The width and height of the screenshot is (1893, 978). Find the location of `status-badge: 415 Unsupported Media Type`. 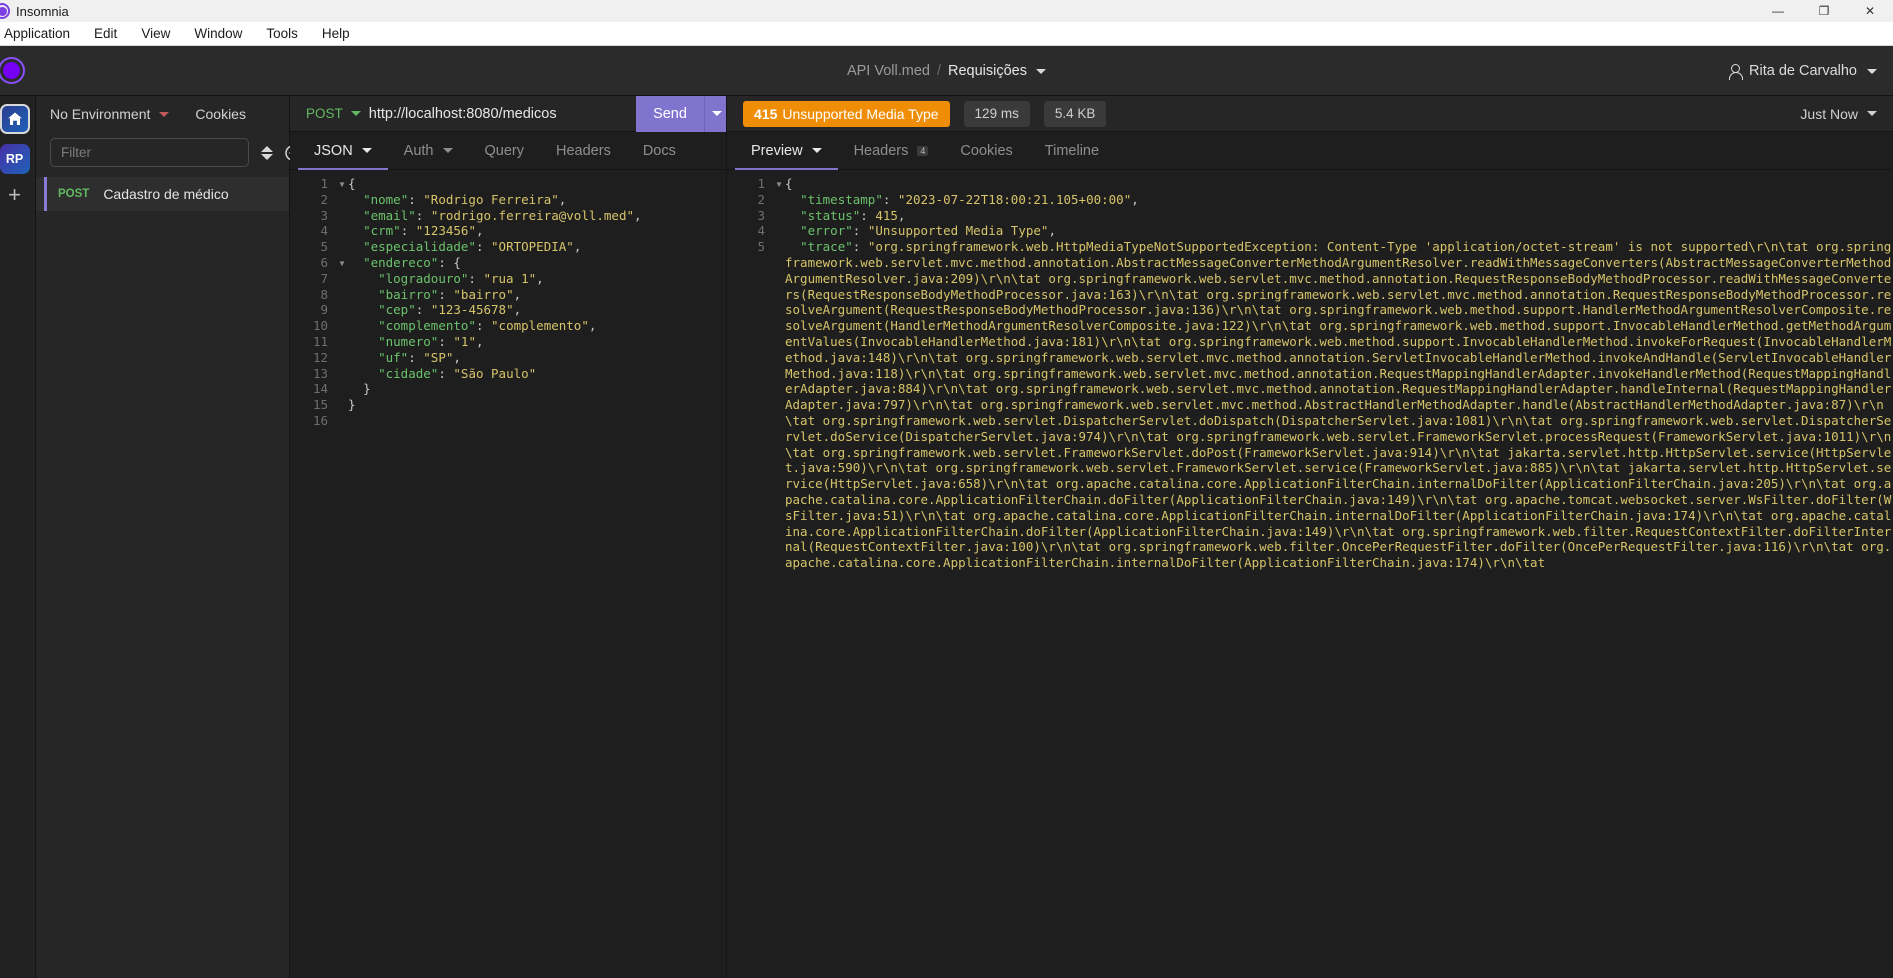

status-badge: 415 Unsupported Media Type is located at coordinates (846, 113).